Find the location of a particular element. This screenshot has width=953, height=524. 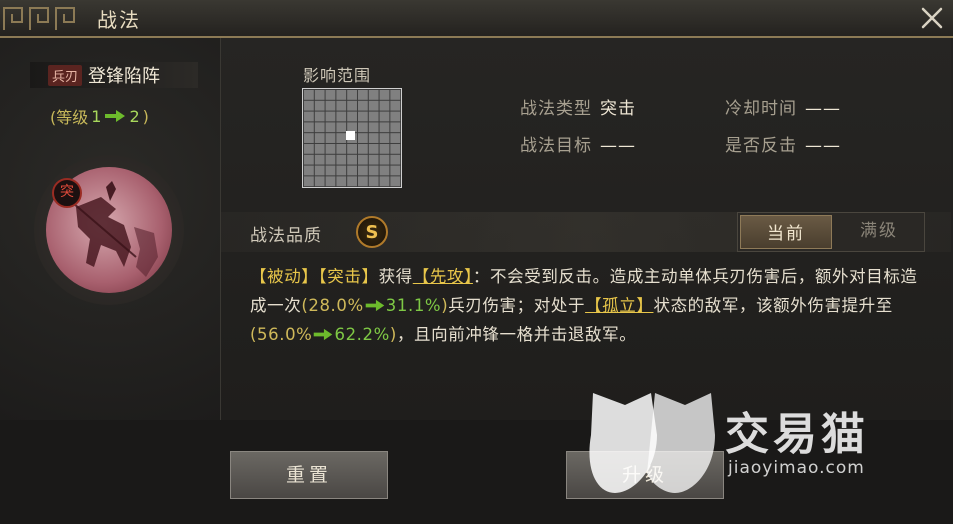

percent-1-next: 31.1% is located at coordinates (413, 305).